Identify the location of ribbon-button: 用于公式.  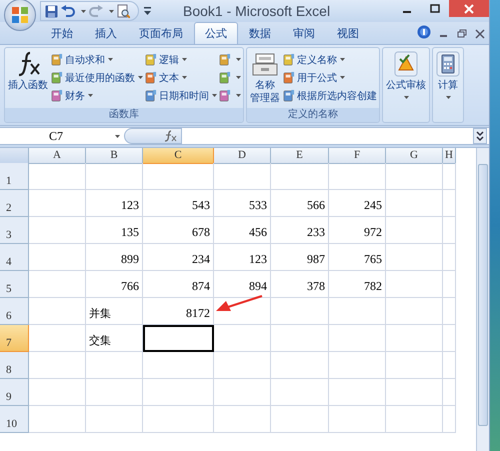
(330, 77).